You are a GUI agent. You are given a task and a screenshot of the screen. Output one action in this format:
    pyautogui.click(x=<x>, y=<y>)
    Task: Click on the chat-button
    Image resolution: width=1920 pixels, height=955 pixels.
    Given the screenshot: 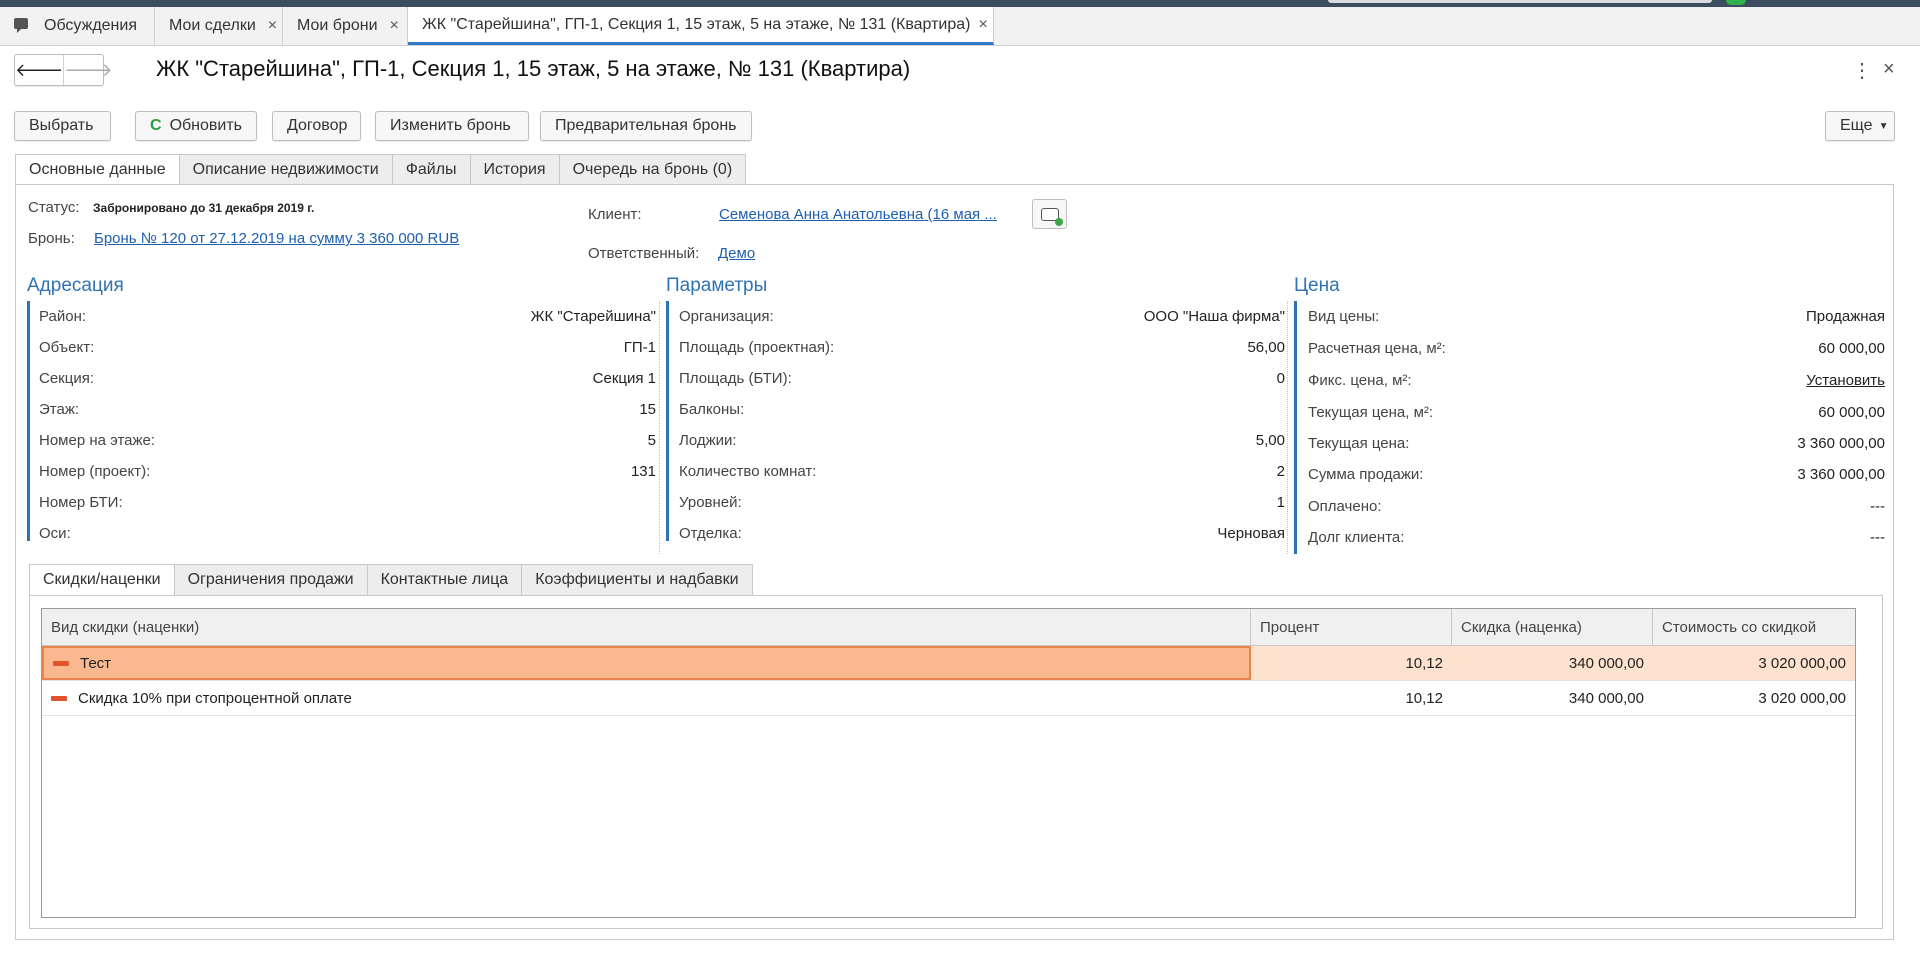 What is the action you would take?
    pyautogui.click(x=1049, y=214)
    